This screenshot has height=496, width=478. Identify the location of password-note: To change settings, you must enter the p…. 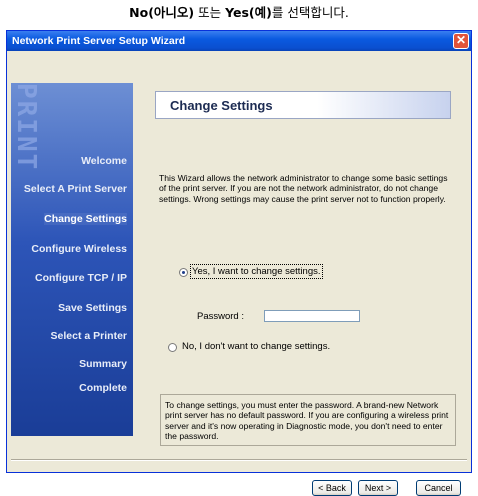
(308, 420).